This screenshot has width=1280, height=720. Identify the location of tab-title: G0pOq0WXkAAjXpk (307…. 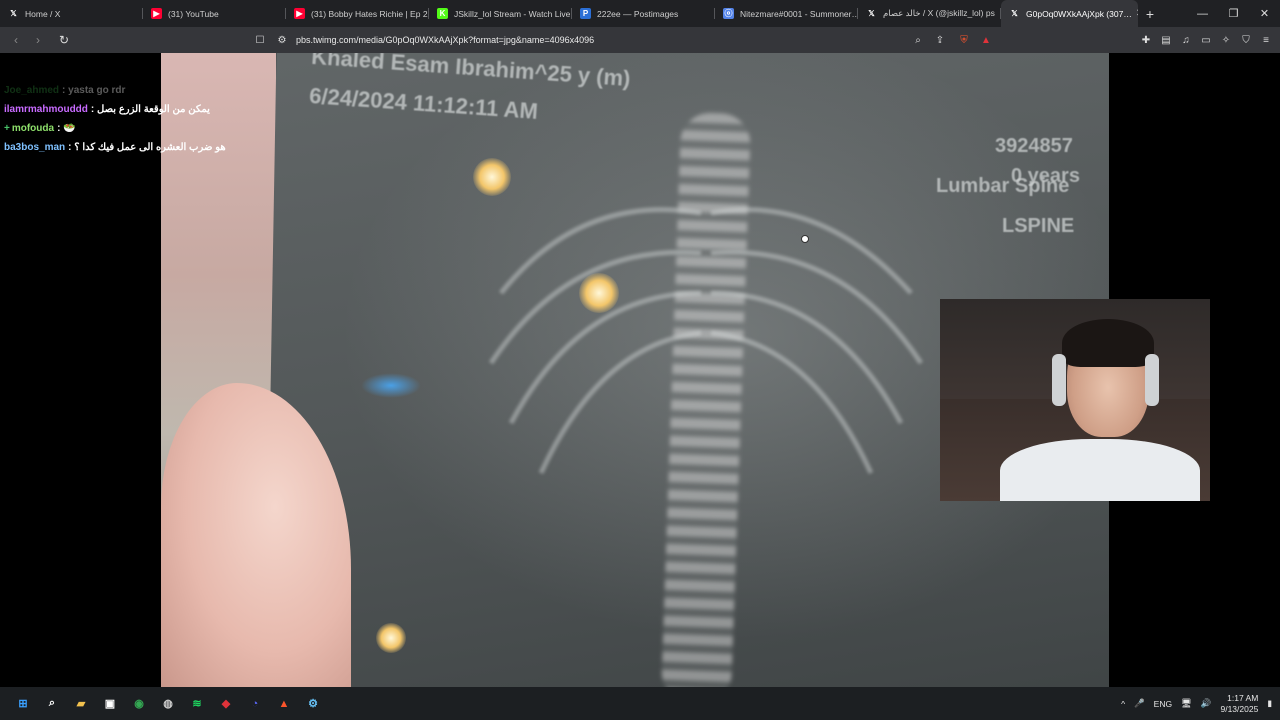
(1079, 13).